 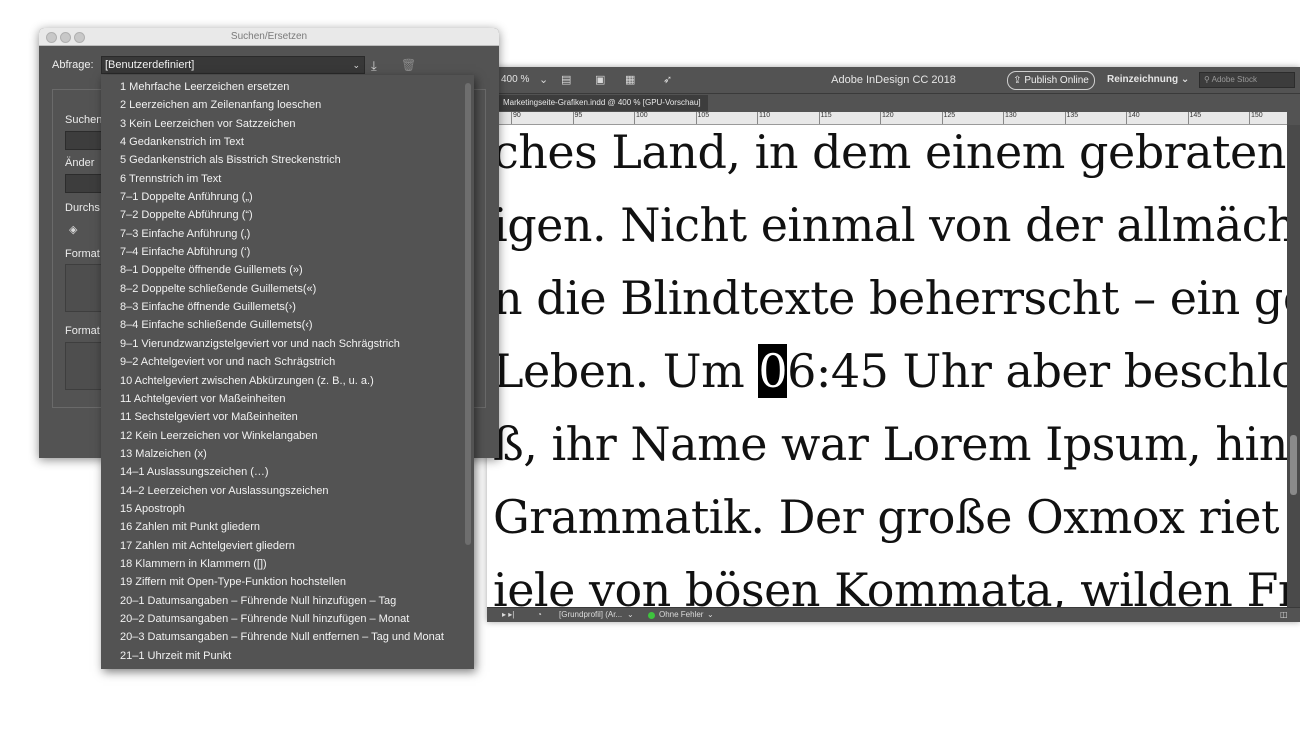 What do you see at coordinates (890, 585) in the screenshot?
I see `text-line: iele von bösen Kommata, wilden Frag` at bounding box center [890, 585].